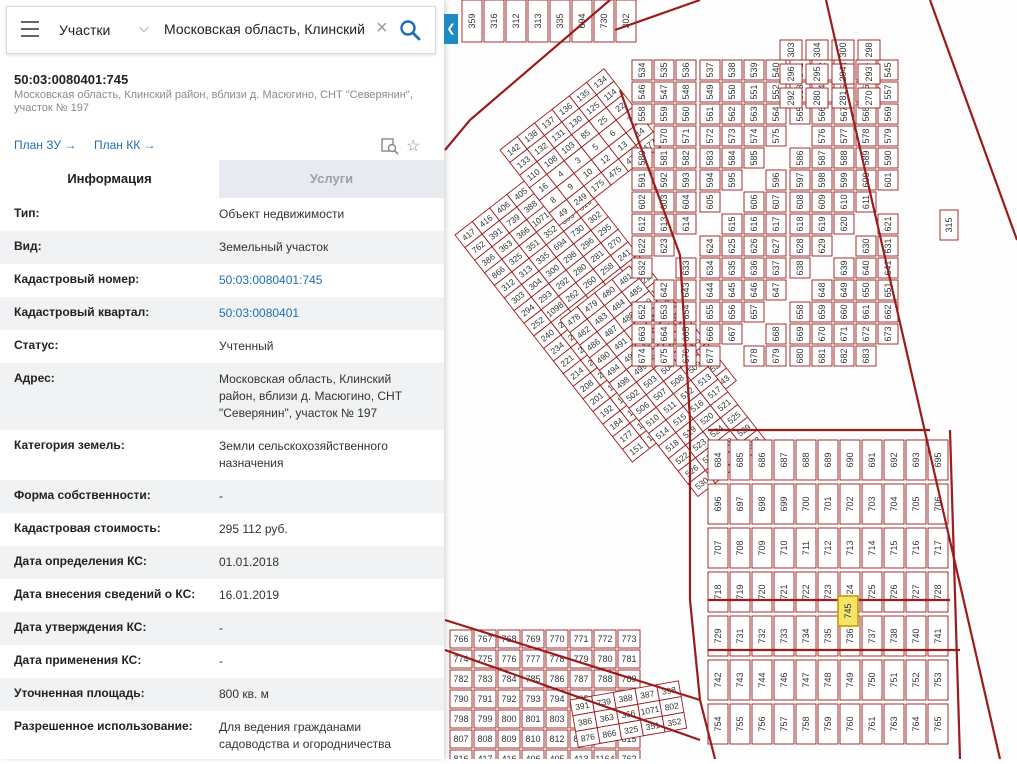 This screenshot has height=764, width=1017. What do you see at coordinates (754, 158) in the screenshot?
I see `parcel: 585` at bounding box center [754, 158].